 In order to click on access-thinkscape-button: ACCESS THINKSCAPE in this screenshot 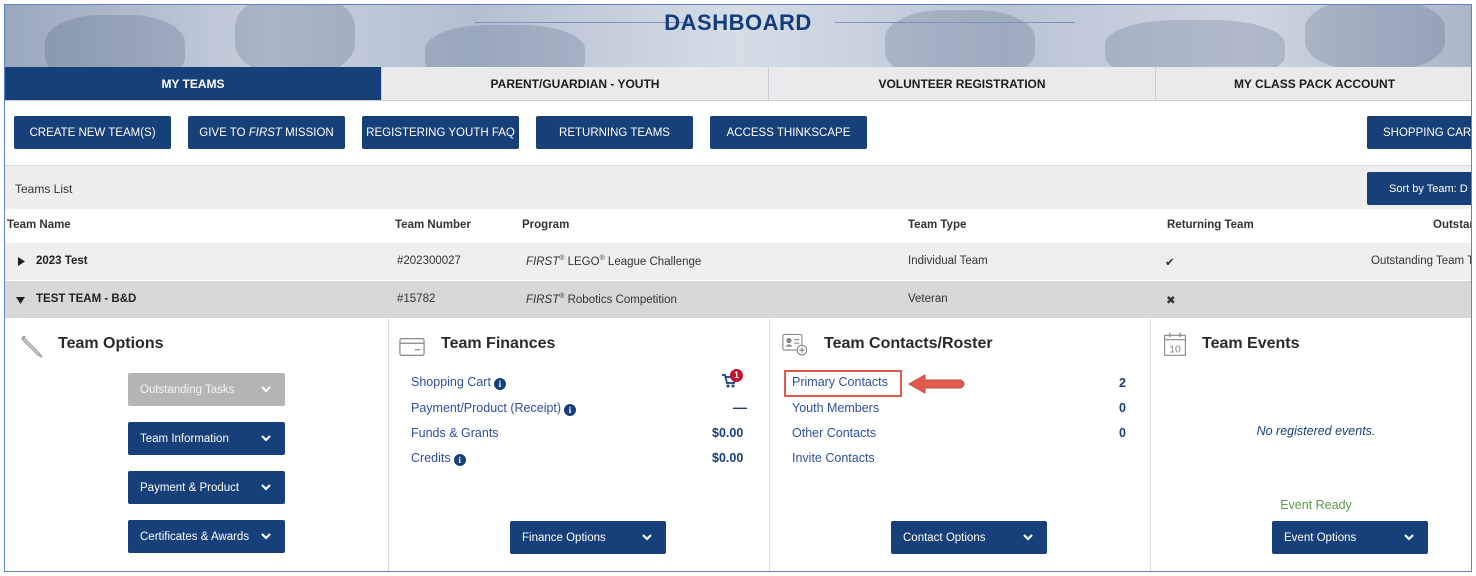, I will do `click(788, 132)`.